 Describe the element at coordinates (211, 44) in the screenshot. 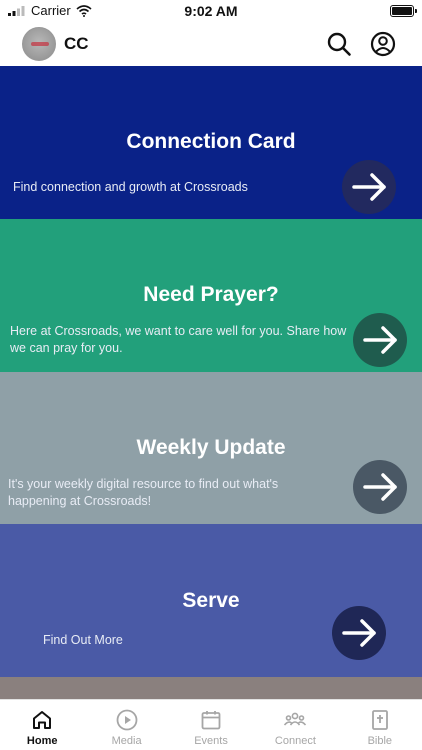

I see `app-bar: CC` at that location.